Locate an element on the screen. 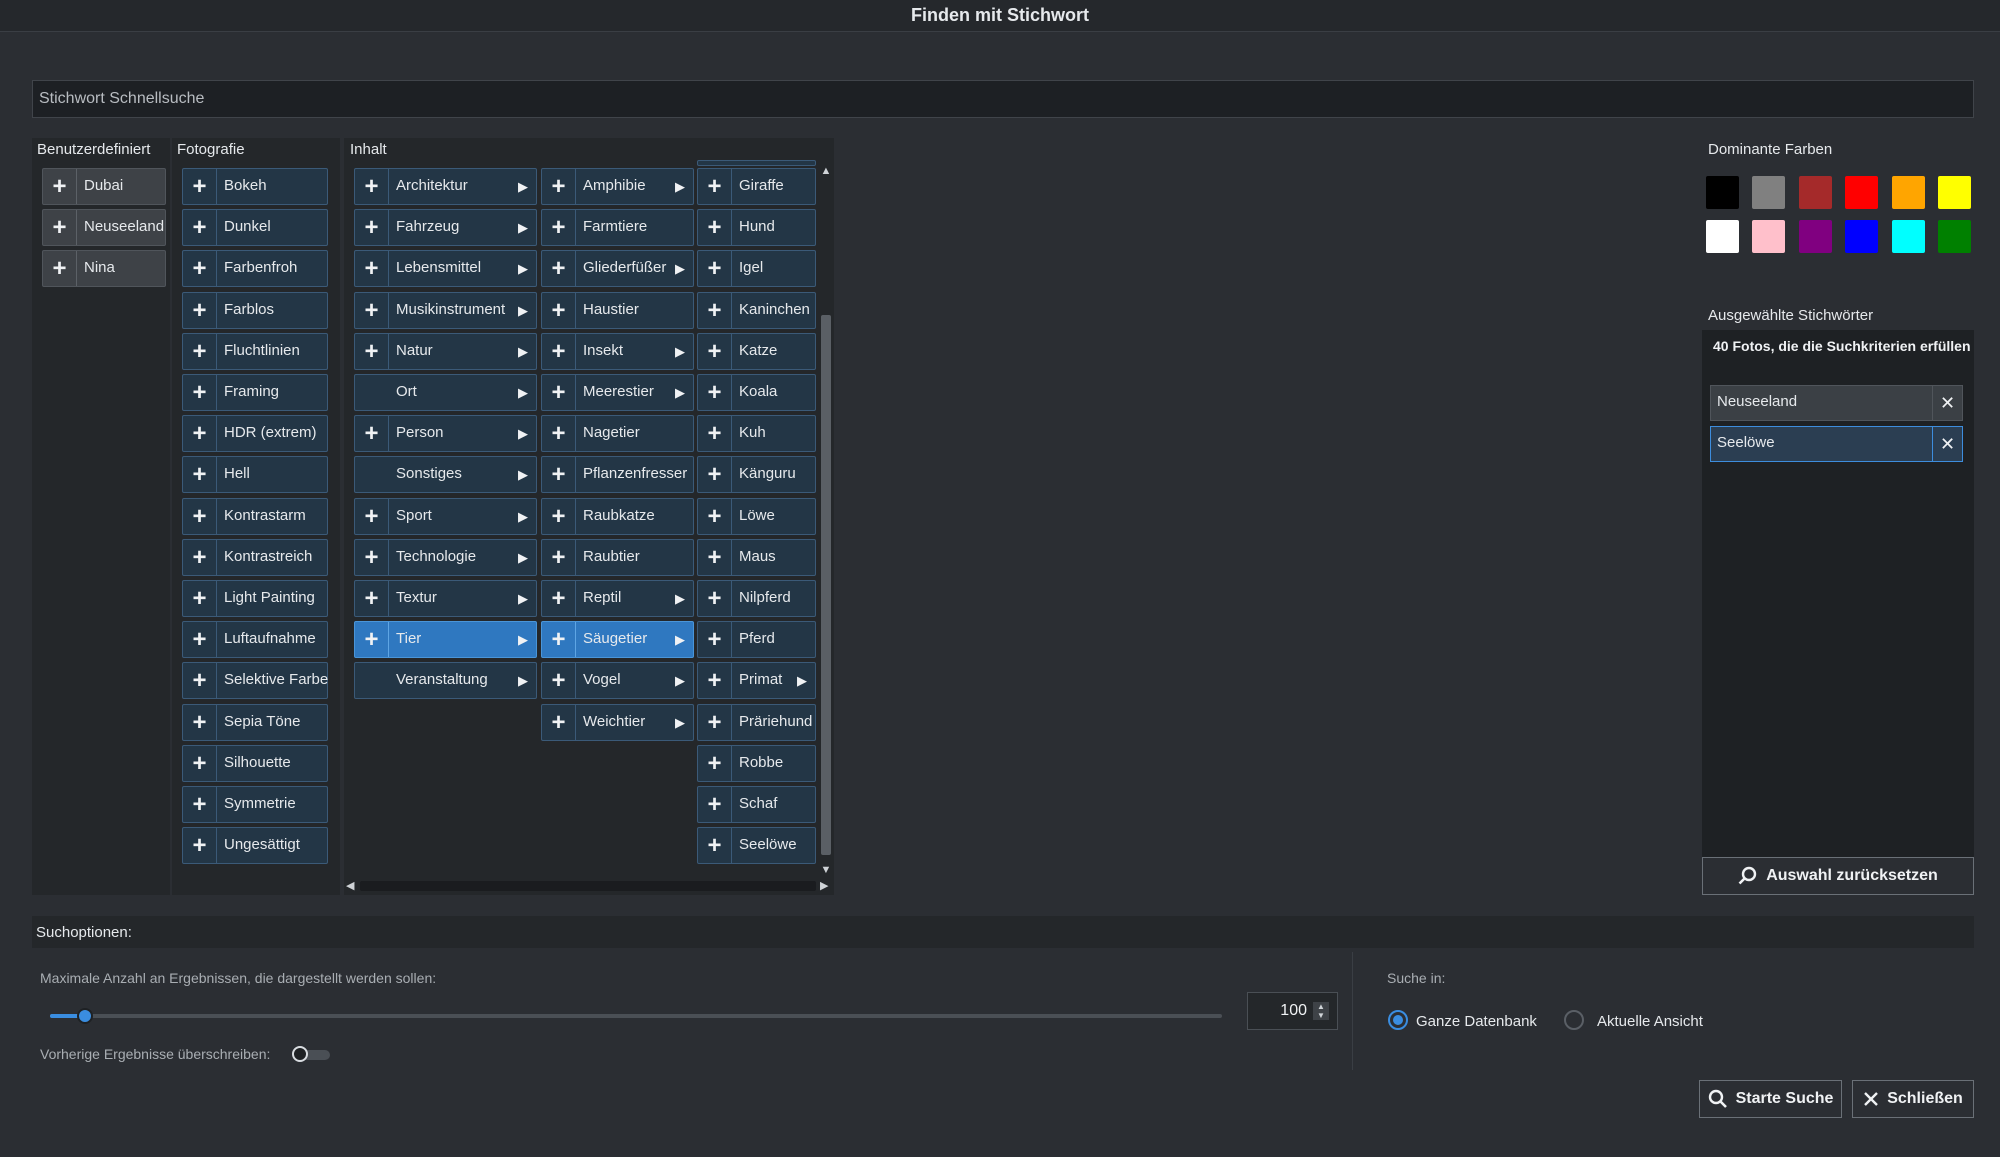 Image resolution: width=2000 pixels, height=1157 pixels. start-search-button: Starte Suche is located at coordinates (1770, 1099).